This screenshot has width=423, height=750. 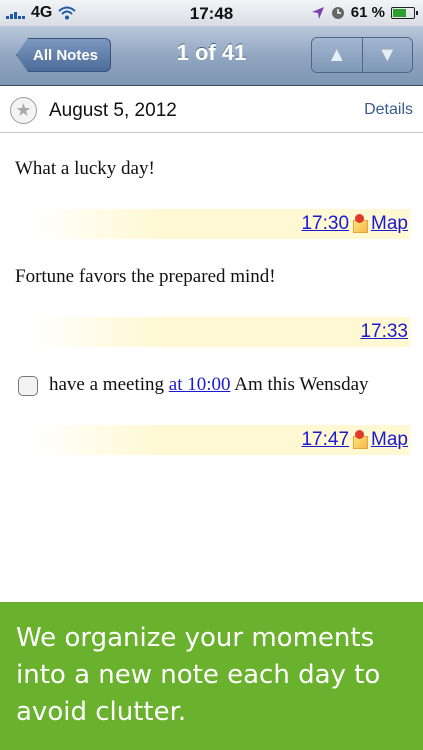 I want to click on todo-text-end: Am this Wensday, so click(x=299, y=384).